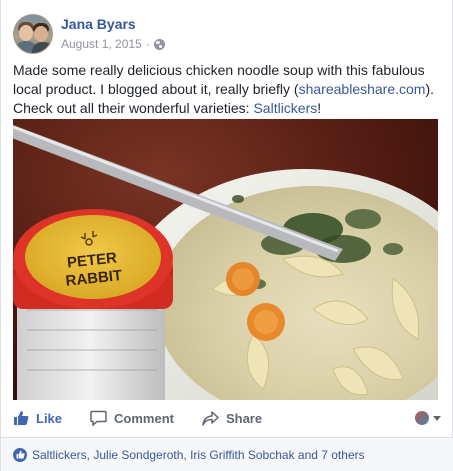 The width and height of the screenshot is (453, 471). What do you see at coordinates (210, 418) in the screenshot?
I see `share-arrow-icon` at bounding box center [210, 418].